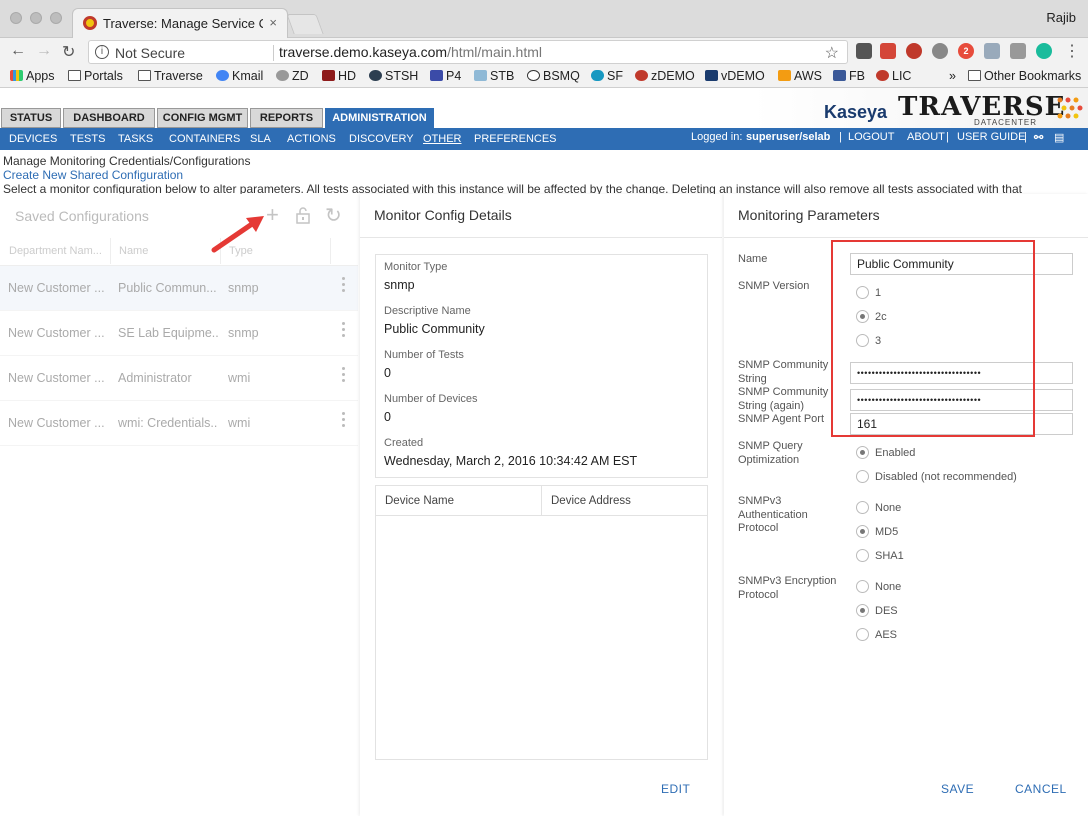  What do you see at coordinates (68, 52) in the screenshot?
I see `reload-icon: ↻` at bounding box center [68, 52].